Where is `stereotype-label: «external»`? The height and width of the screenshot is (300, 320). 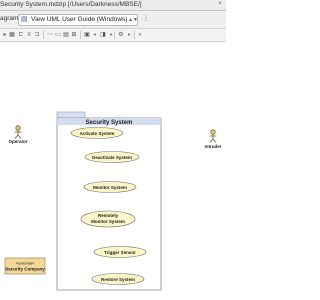 stereotype-label: «external» is located at coordinates (25, 263).